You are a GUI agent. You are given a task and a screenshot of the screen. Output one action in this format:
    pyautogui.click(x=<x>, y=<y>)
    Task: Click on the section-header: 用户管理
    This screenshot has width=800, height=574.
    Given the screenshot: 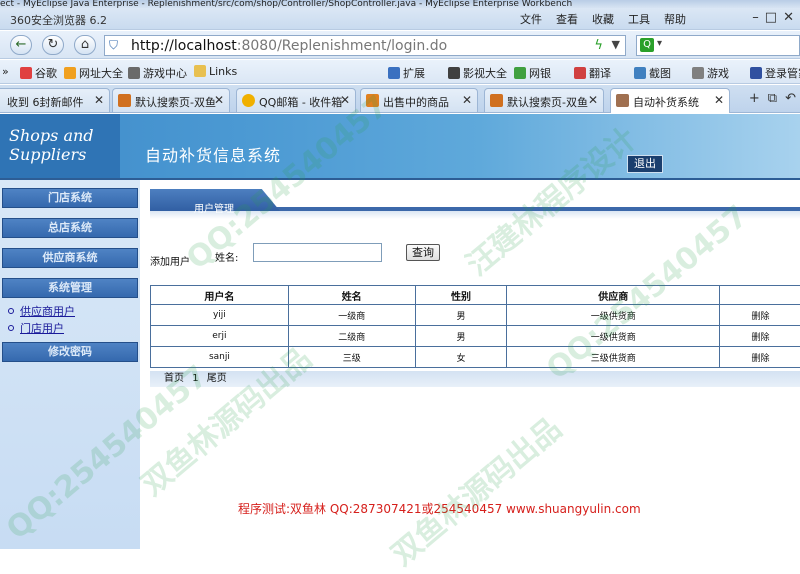 What is the action you would take?
    pyautogui.click(x=475, y=202)
    